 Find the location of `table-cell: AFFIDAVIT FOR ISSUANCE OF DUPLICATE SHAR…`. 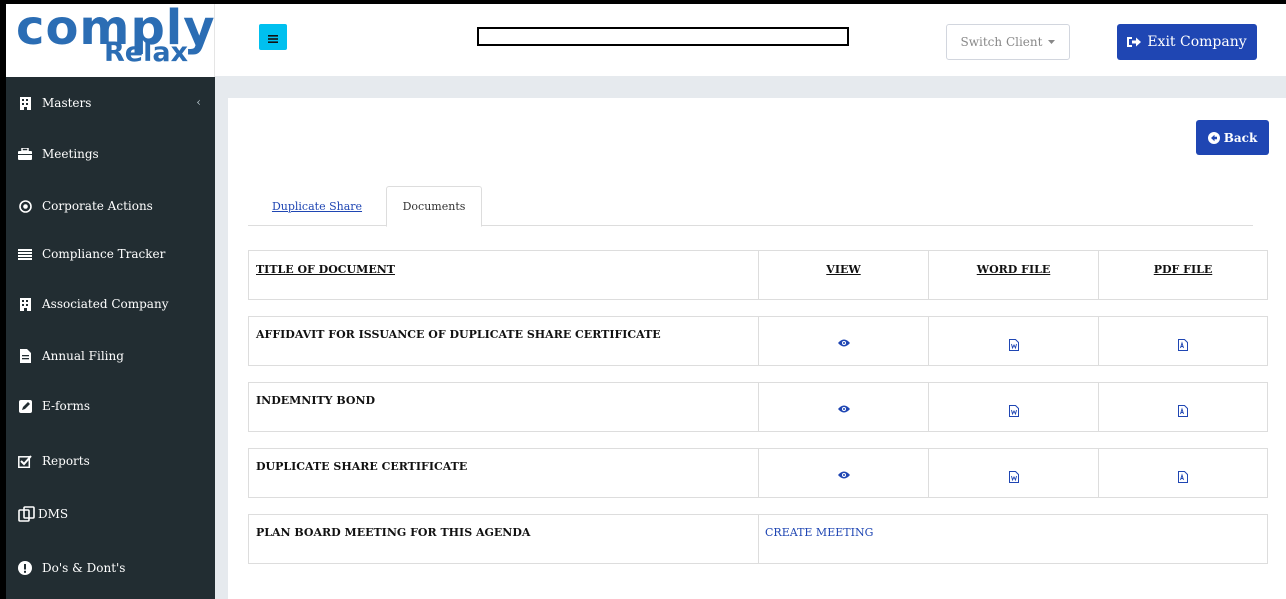

table-cell: AFFIDAVIT FOR ISSUANCE OF DUPLICATE SHAR… is located at coordinates (504, 341).